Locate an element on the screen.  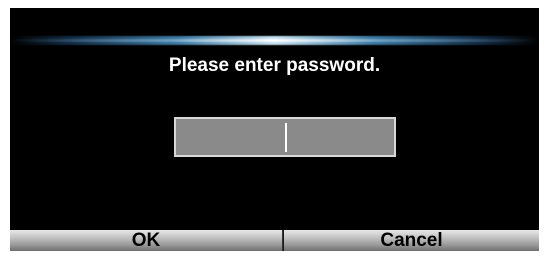
cancel-button: Cancel is located at coordinates (411, 240).